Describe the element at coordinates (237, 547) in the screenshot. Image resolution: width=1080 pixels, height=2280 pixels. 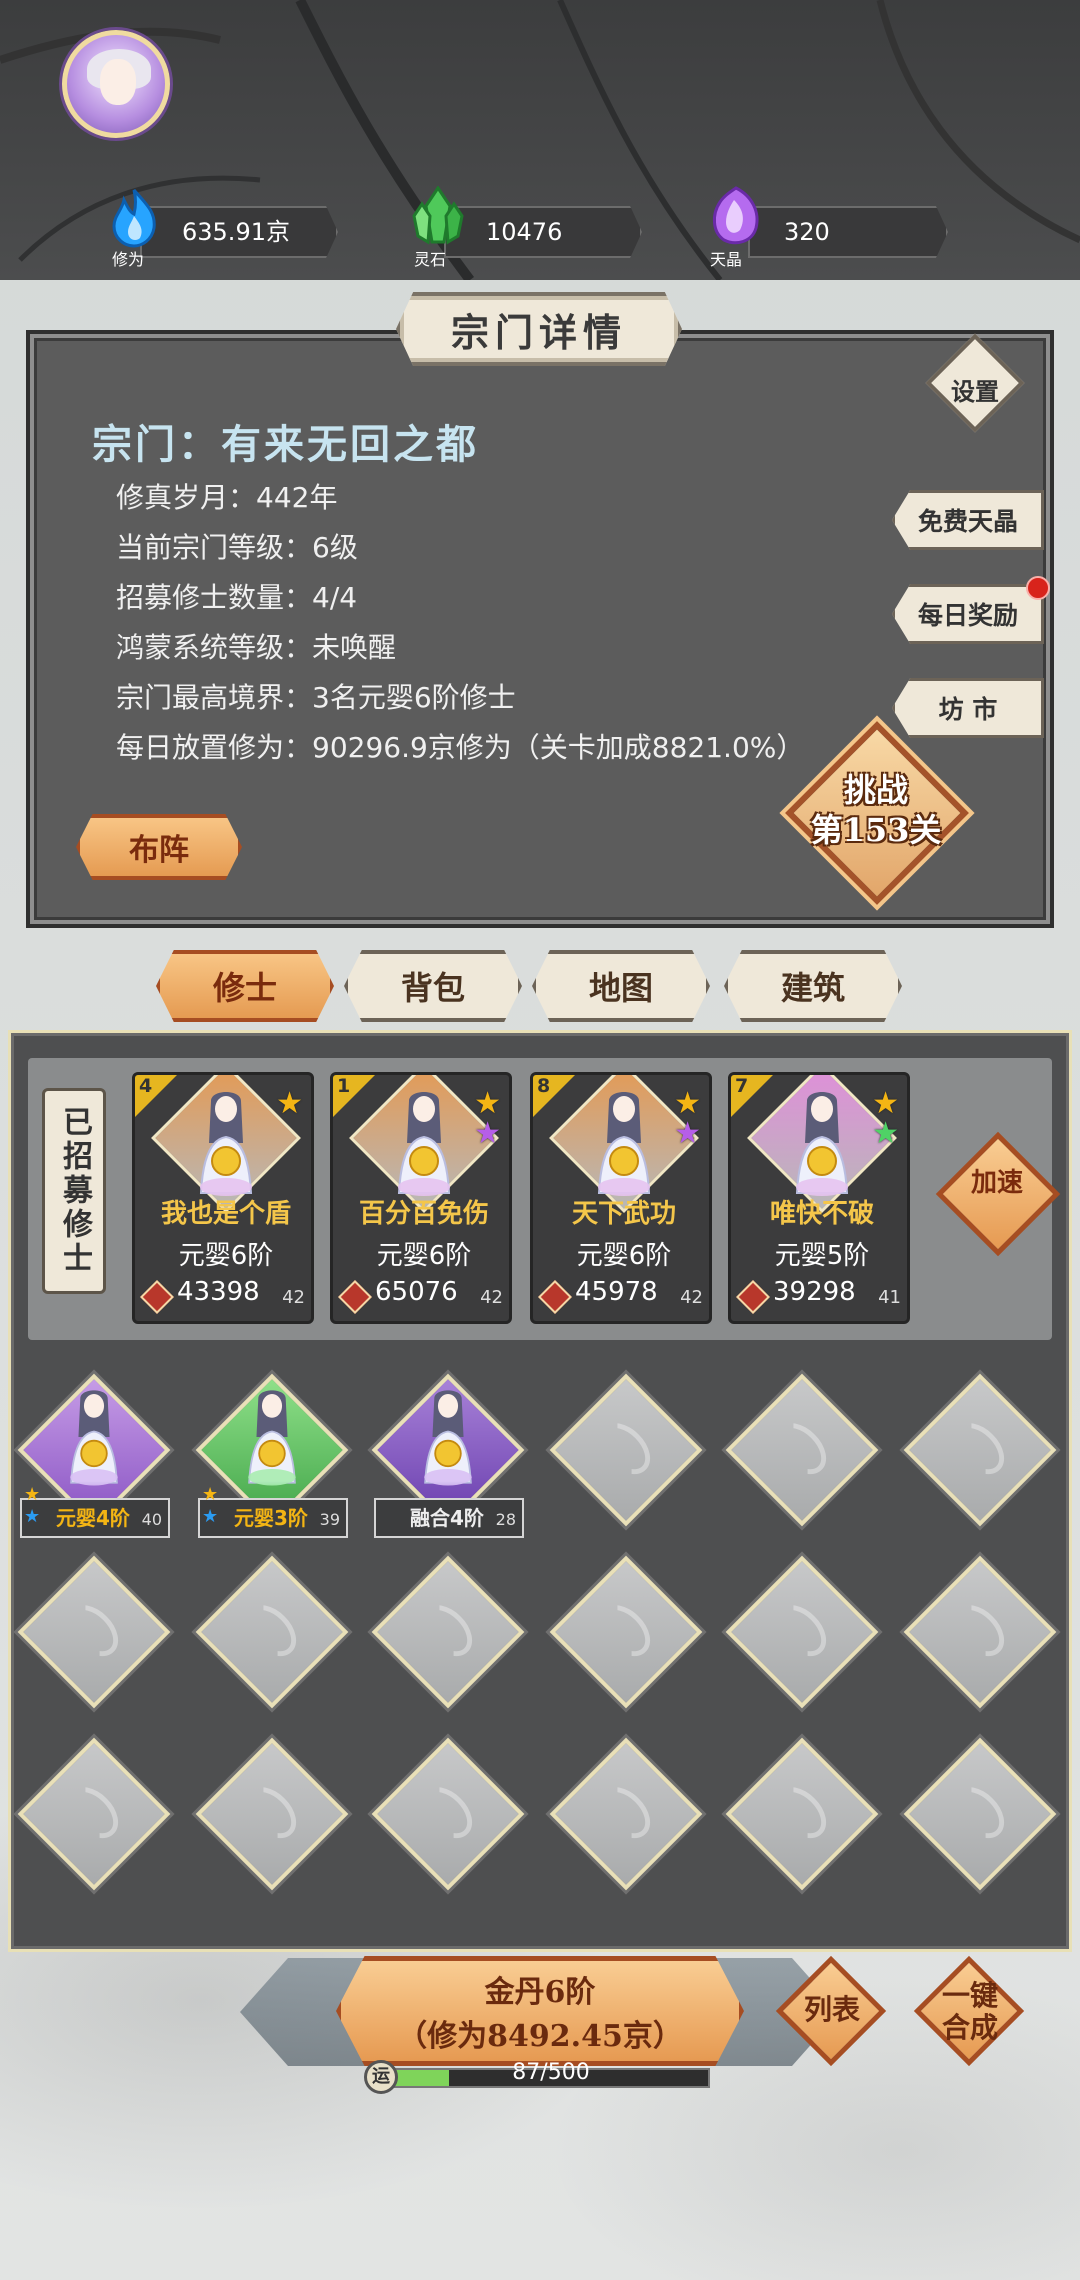
I see `info-sect-level: 当前宗门等级：6级` at that location.